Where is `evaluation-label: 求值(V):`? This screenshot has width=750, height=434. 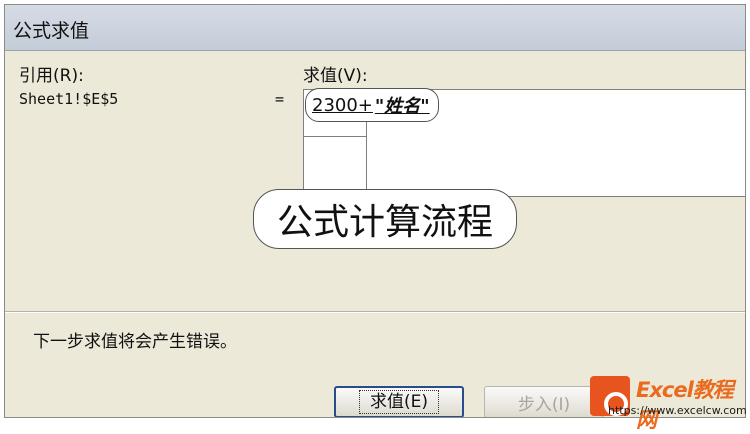 evaluation-label: 求值(V): is located at coordinates (335, 76).